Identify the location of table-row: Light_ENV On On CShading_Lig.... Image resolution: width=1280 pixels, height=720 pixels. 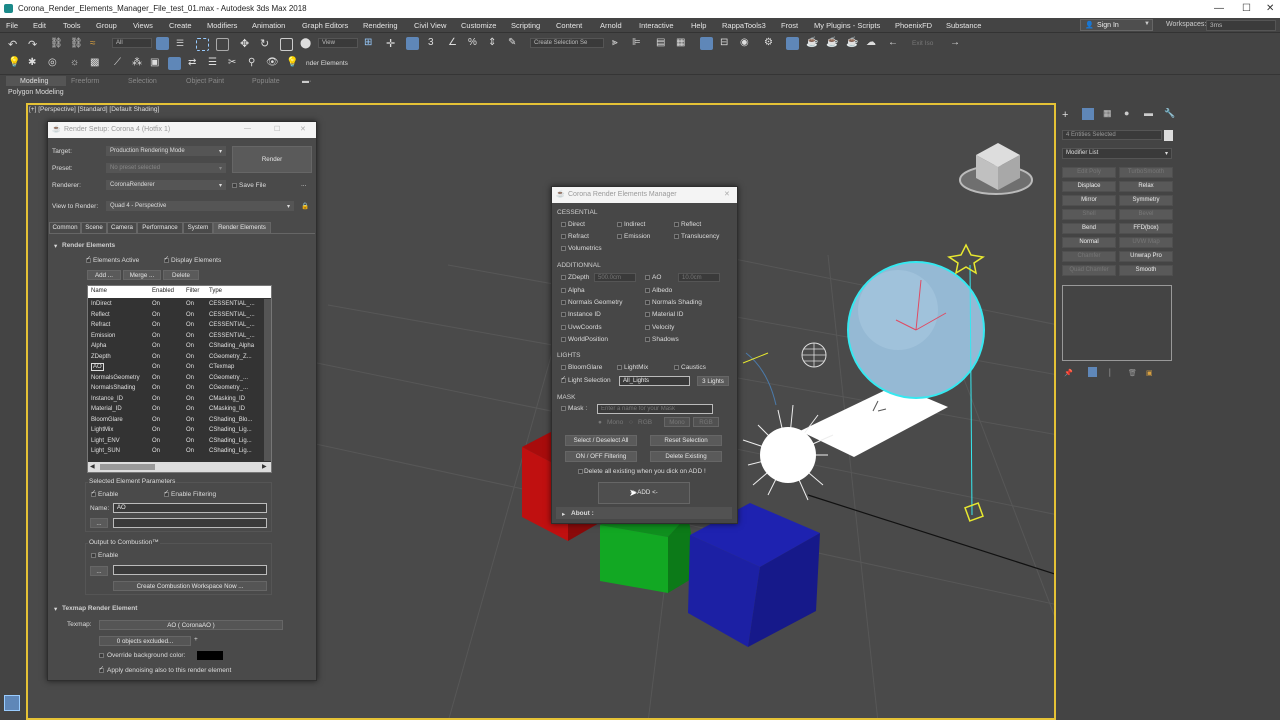
(175, 441).